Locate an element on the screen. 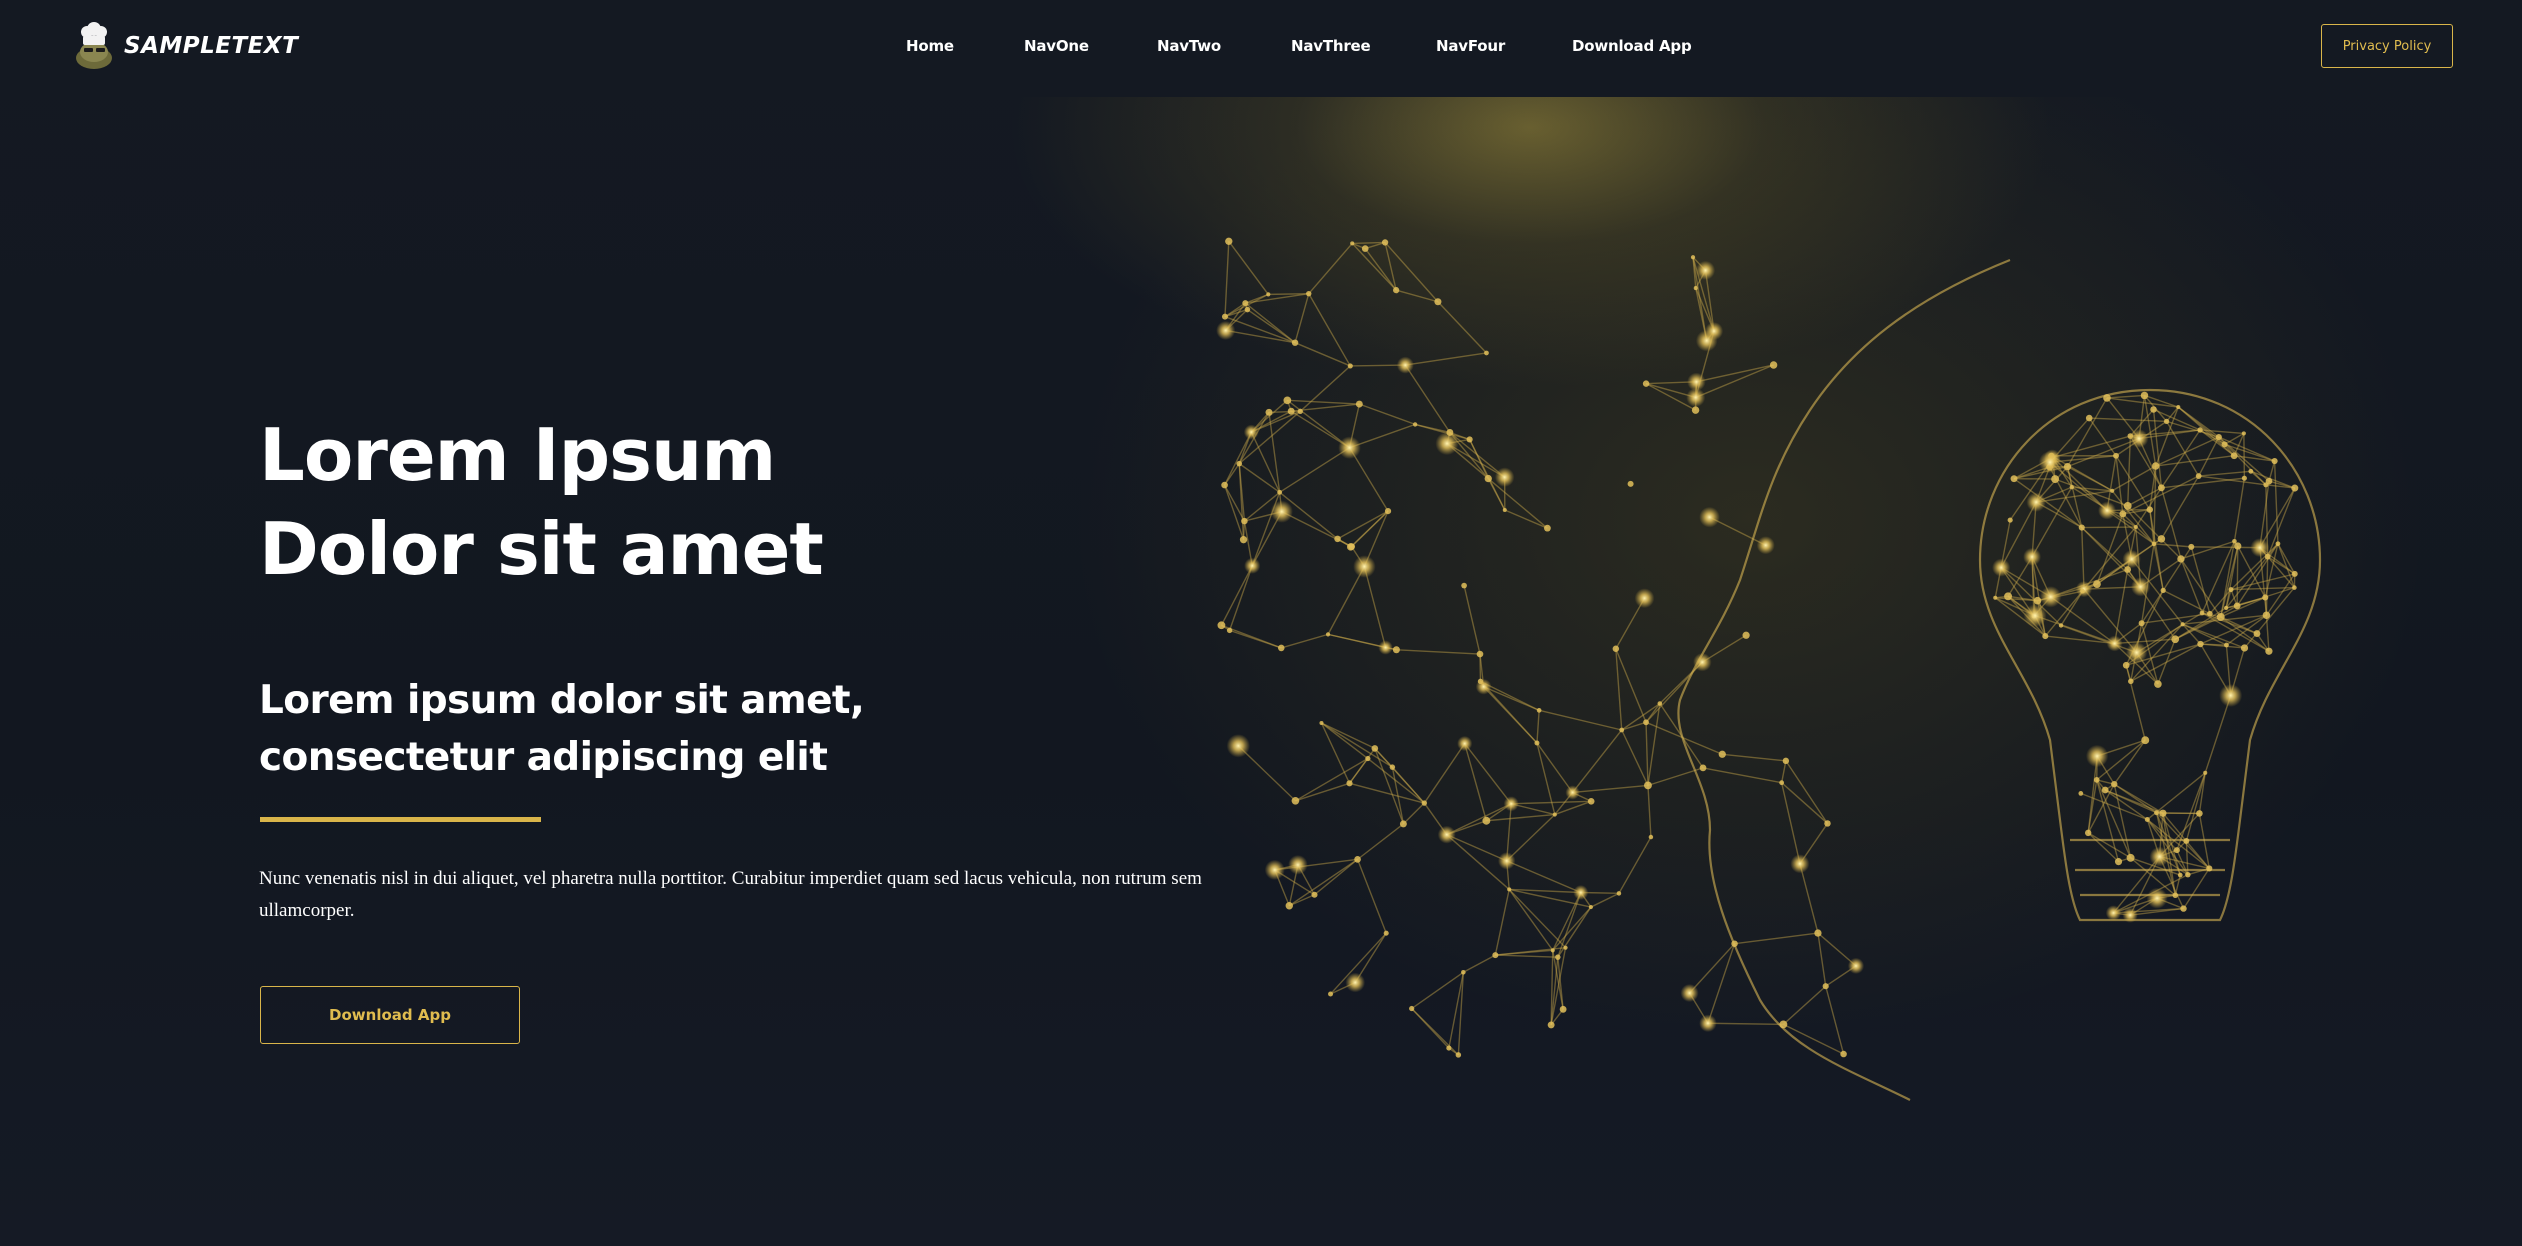 The image size is (2522, 1246). nav-navone: NavOne is located at coordinates (1056, 46).